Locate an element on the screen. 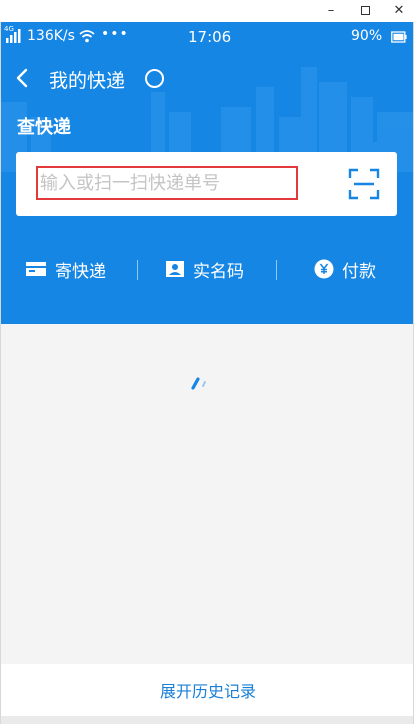 The width and height of the screenshot is (416, 724). expand-history-link: 展开历史记录 is located at coordinates (208, 690).